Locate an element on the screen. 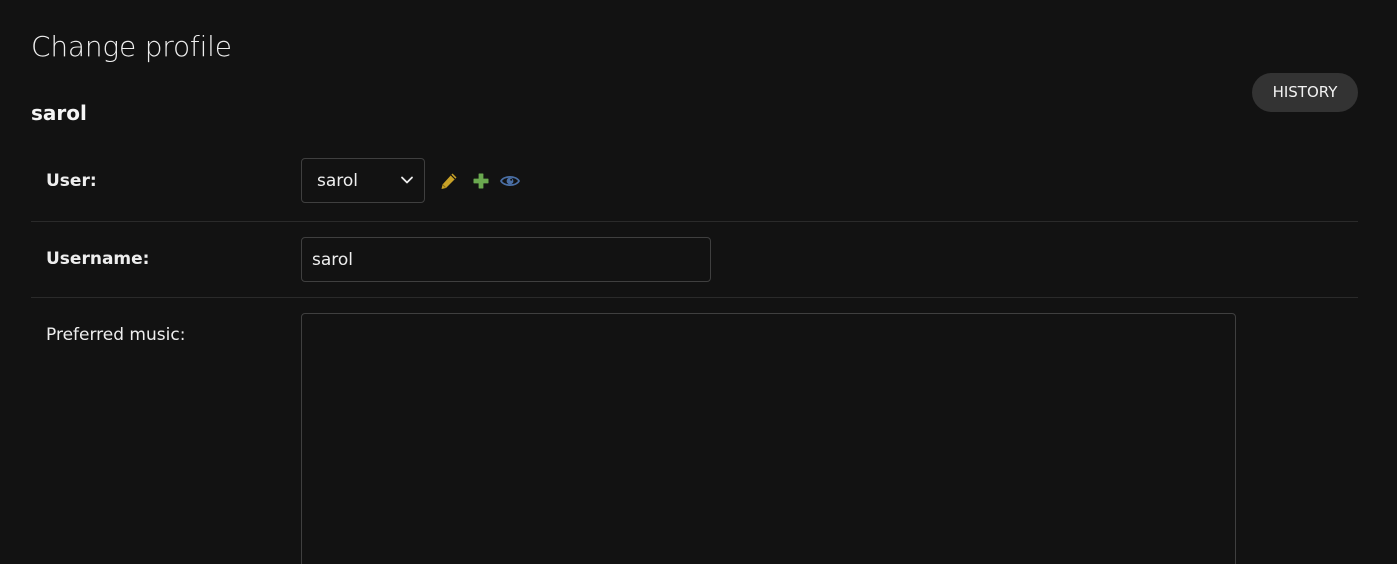  chevron-down-icon is located at coordinates (407, 180).